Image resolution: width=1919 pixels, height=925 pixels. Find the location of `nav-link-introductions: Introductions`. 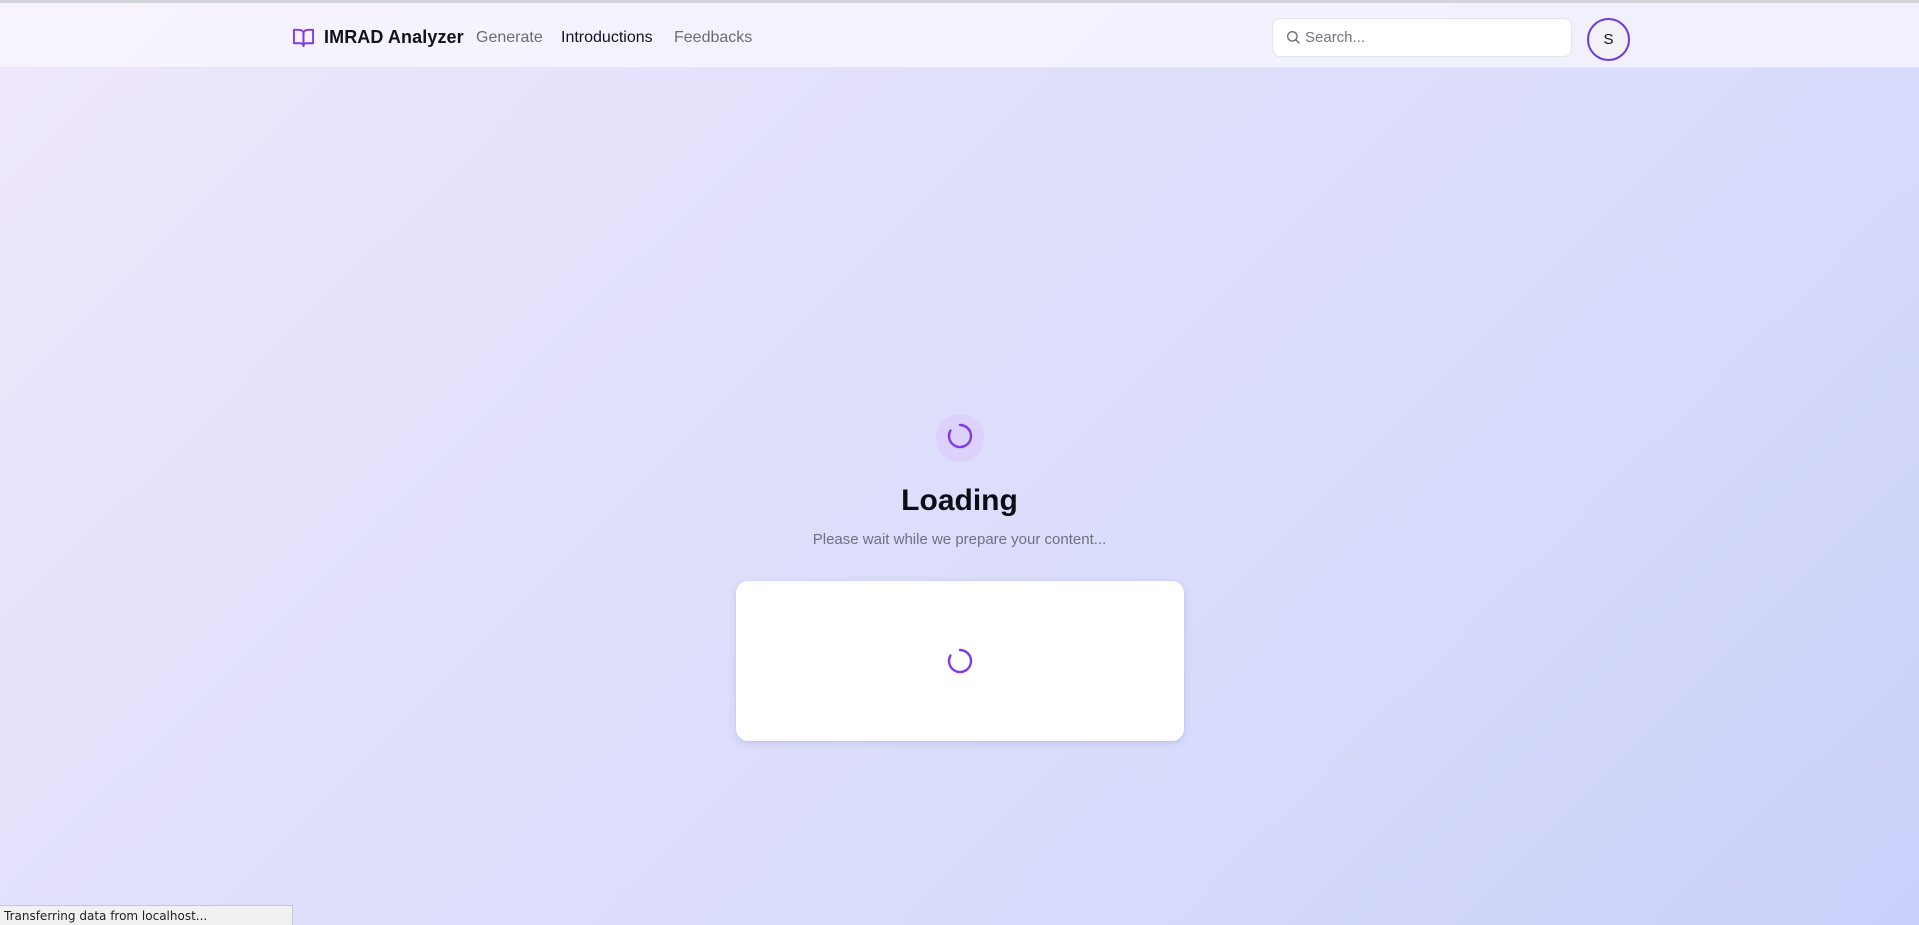

nav-link-introductions: Introductions is located at coordinates (607, 38).